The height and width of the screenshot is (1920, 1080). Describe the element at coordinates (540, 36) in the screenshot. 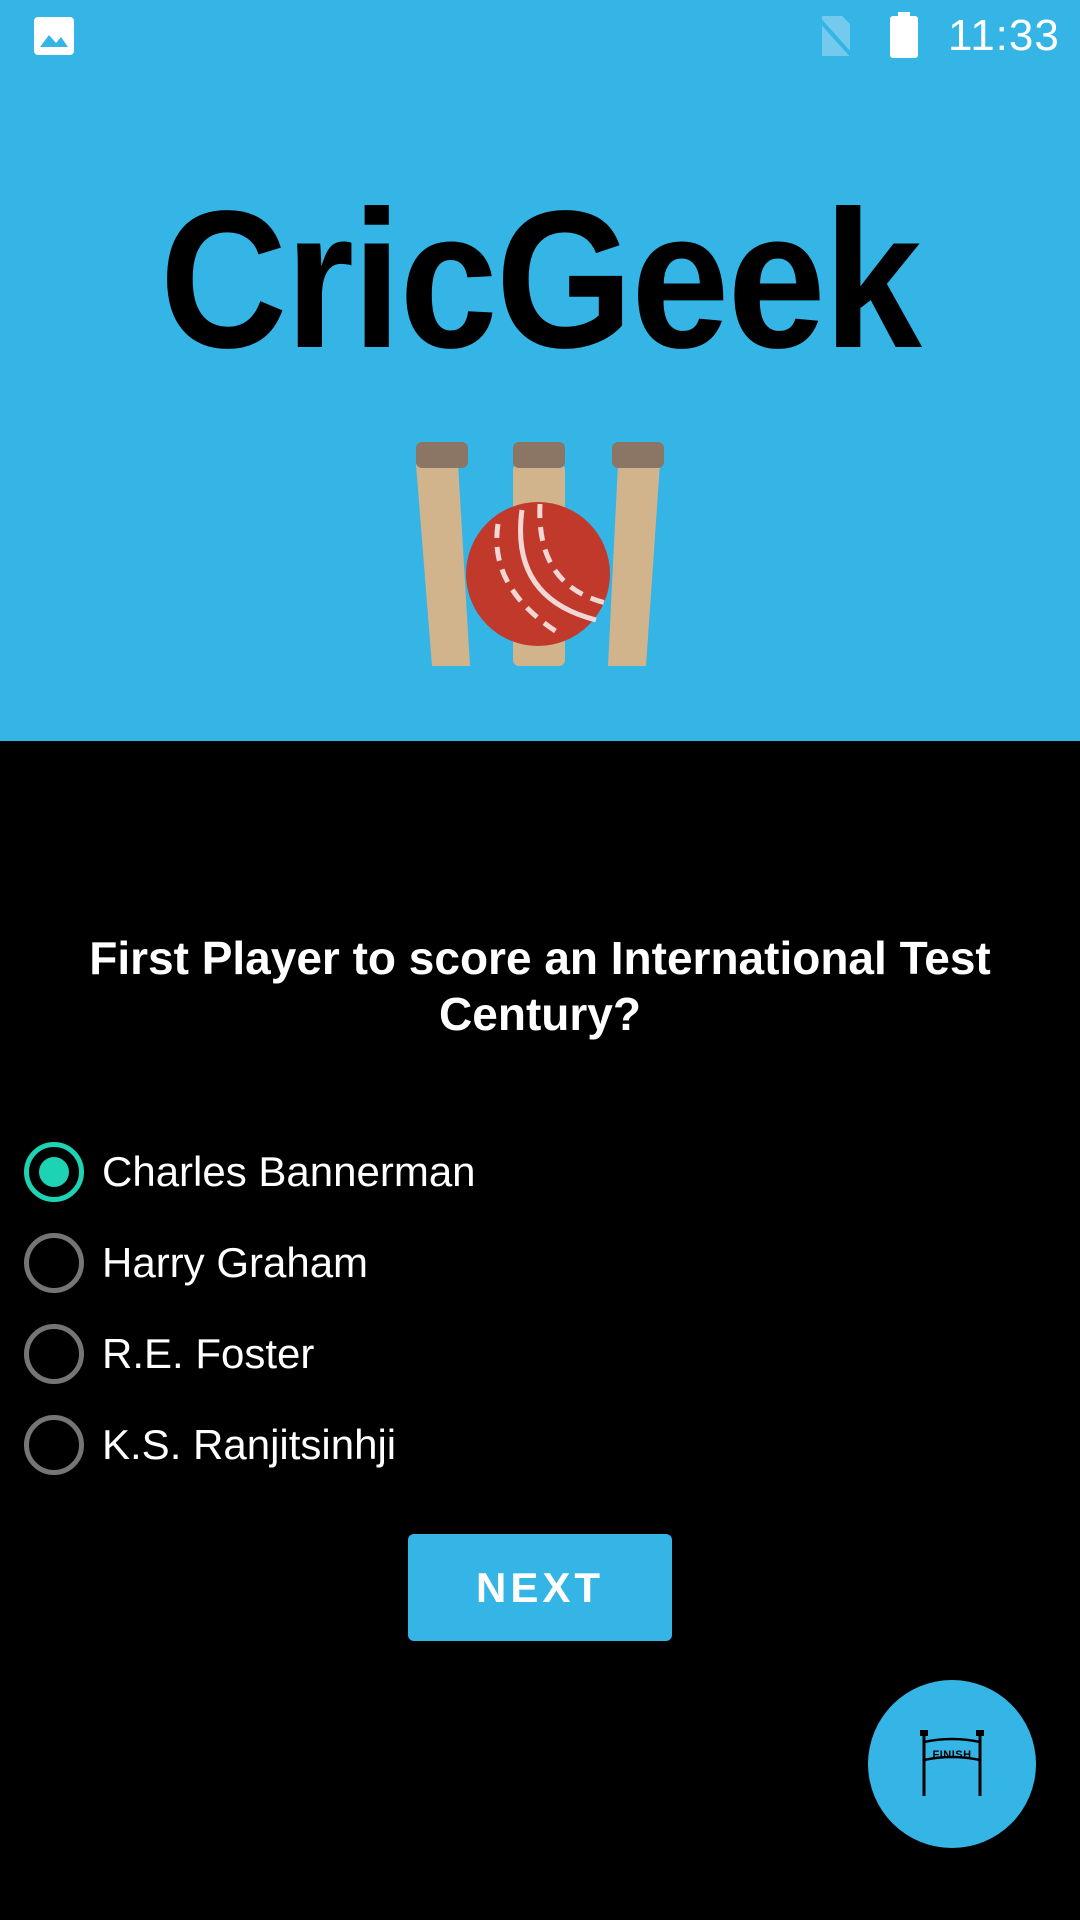

I see `status-bar: 11:33` at that location.